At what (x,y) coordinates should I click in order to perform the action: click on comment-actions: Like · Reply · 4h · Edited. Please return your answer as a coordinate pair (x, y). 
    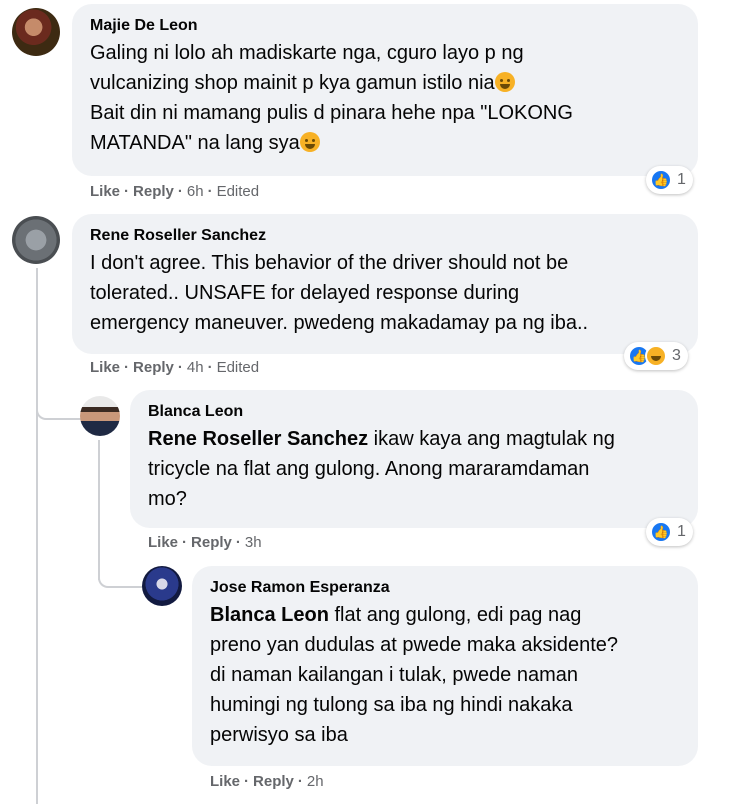
    Looking at the image, I should click on (175, 367).